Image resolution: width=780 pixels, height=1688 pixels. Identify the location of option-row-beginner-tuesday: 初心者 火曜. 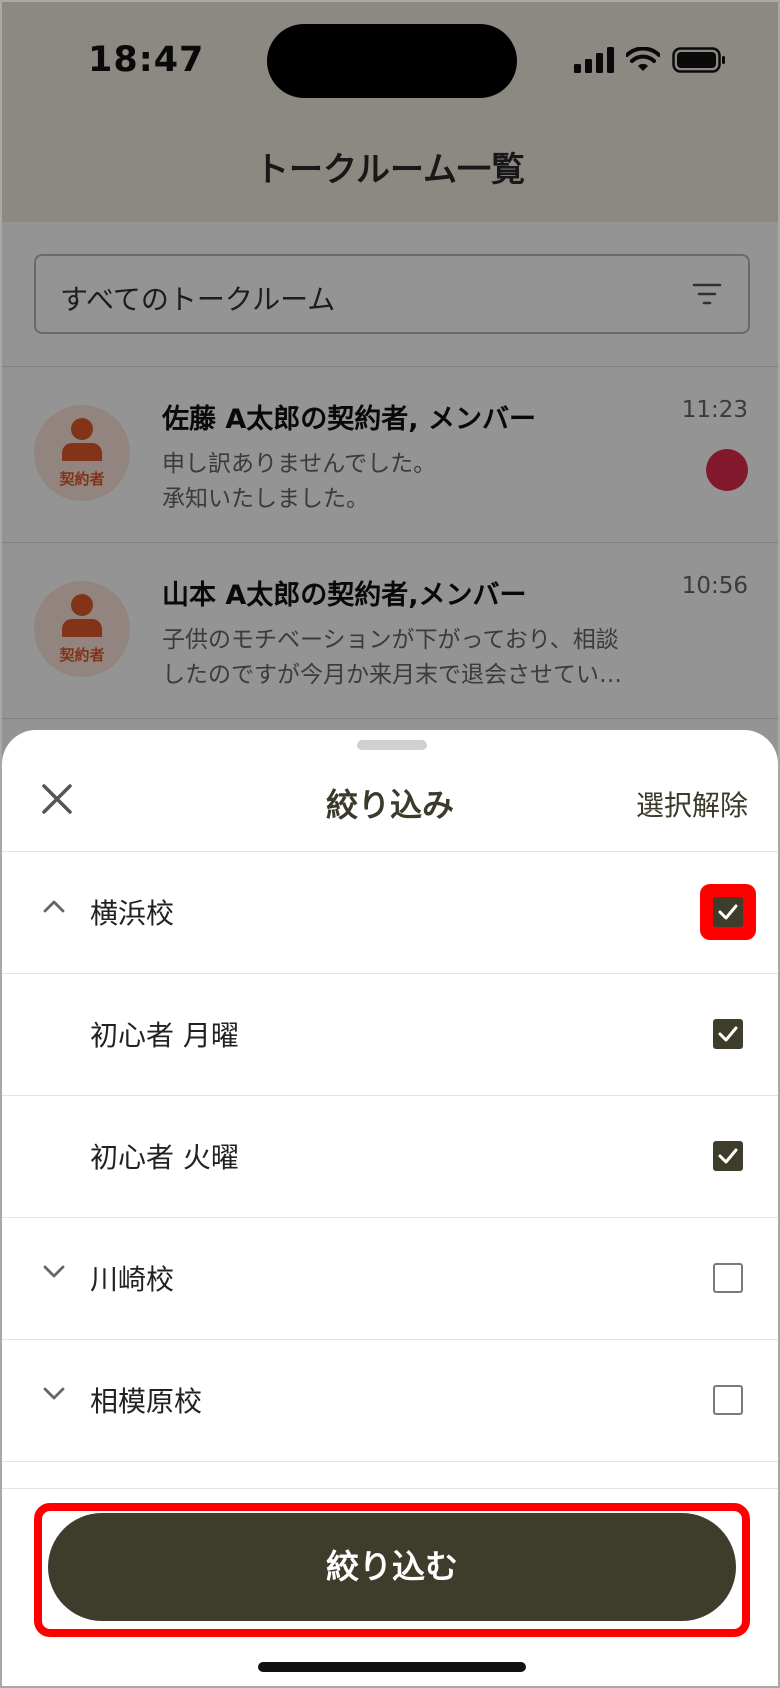
(390, 1157).